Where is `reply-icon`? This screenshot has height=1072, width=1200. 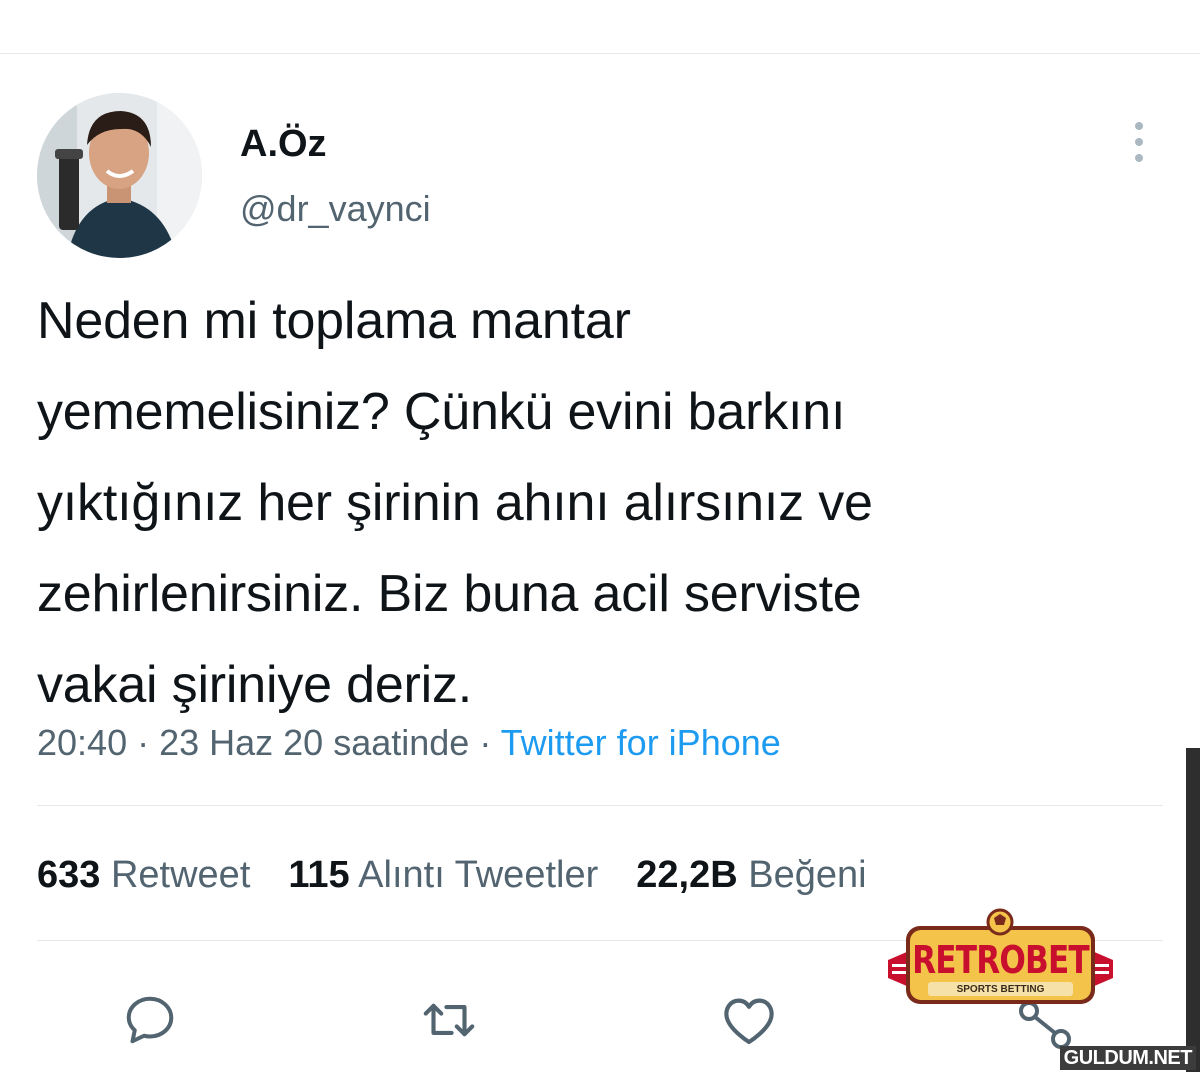 reply-icon is located at coordinates (150, 1020).